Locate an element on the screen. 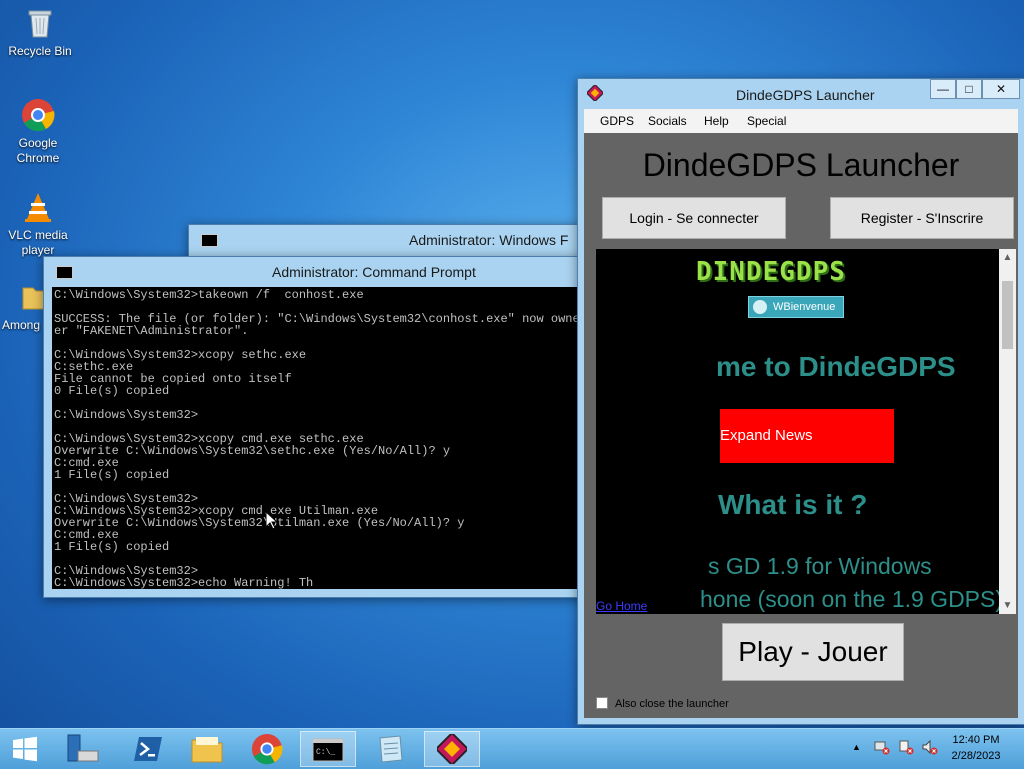 Image resolution: width=1024 pixels, height=769 pixels. taskbar-command-prompt: C:\_ is located at coordinates (328, 749).